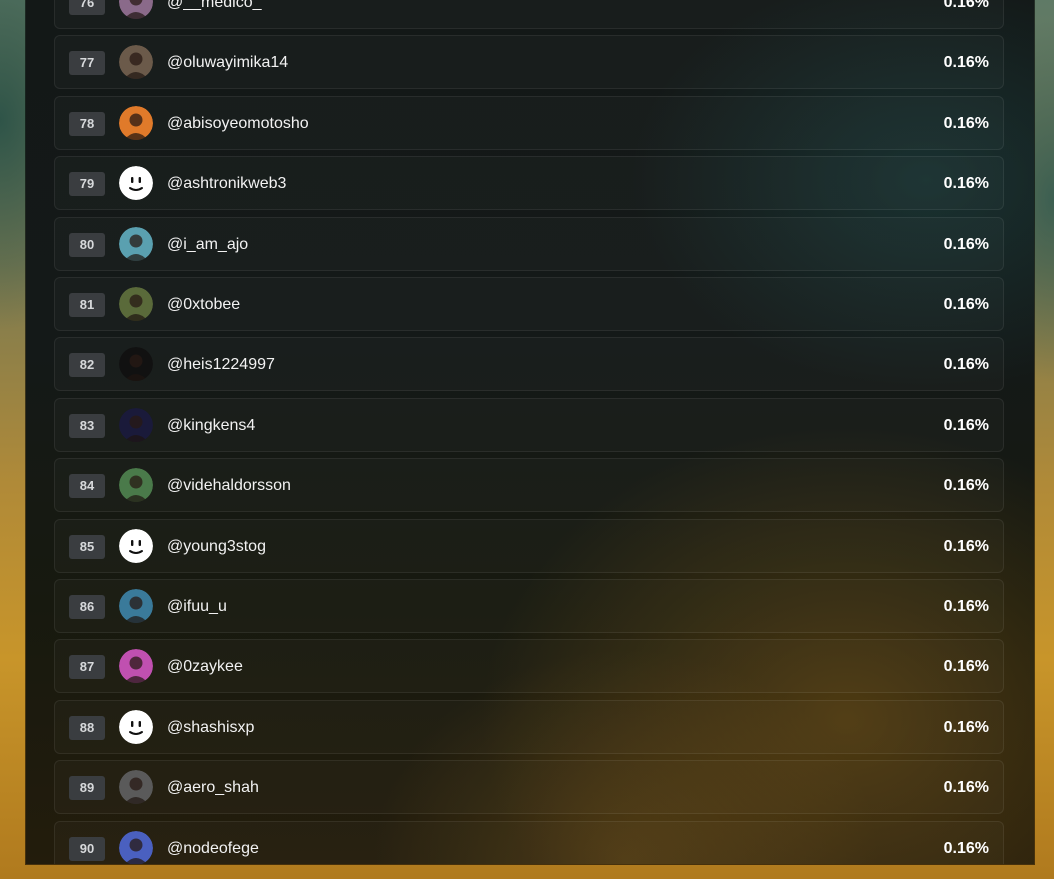 Image resolution: width=1054 pixels, height=879 pixels. What do you see at coordinates (136, 424) in the screenshot?
I see `dark-avatar-icon` at bounding box center [136, 424].